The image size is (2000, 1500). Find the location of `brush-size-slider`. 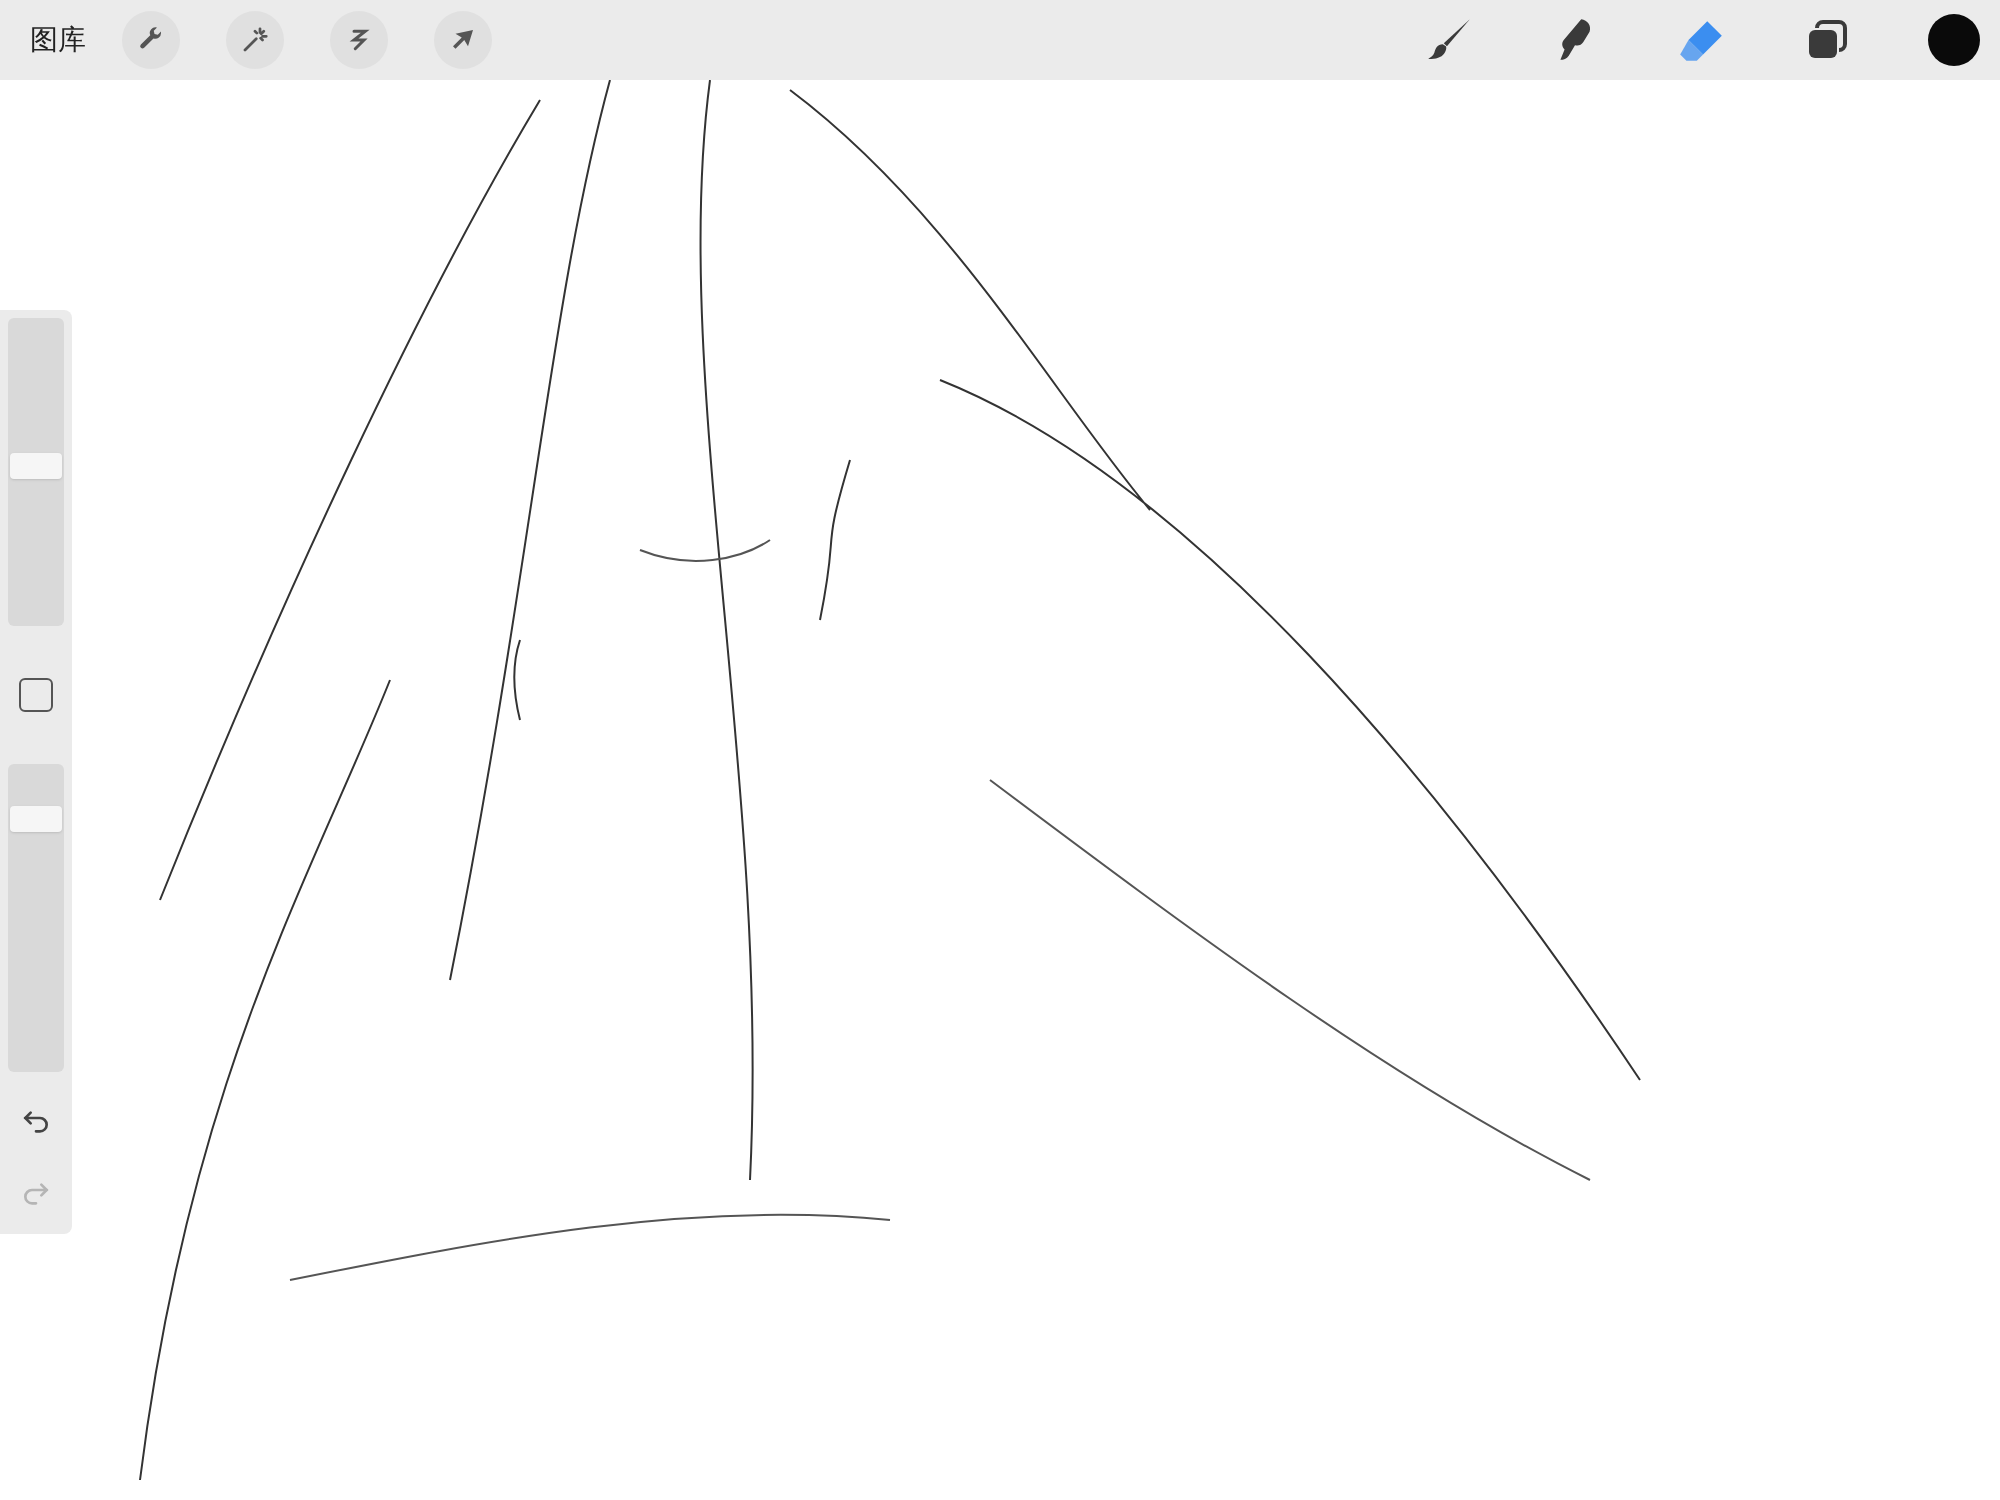

brush-size-slider is located at coordinates (36, 472).